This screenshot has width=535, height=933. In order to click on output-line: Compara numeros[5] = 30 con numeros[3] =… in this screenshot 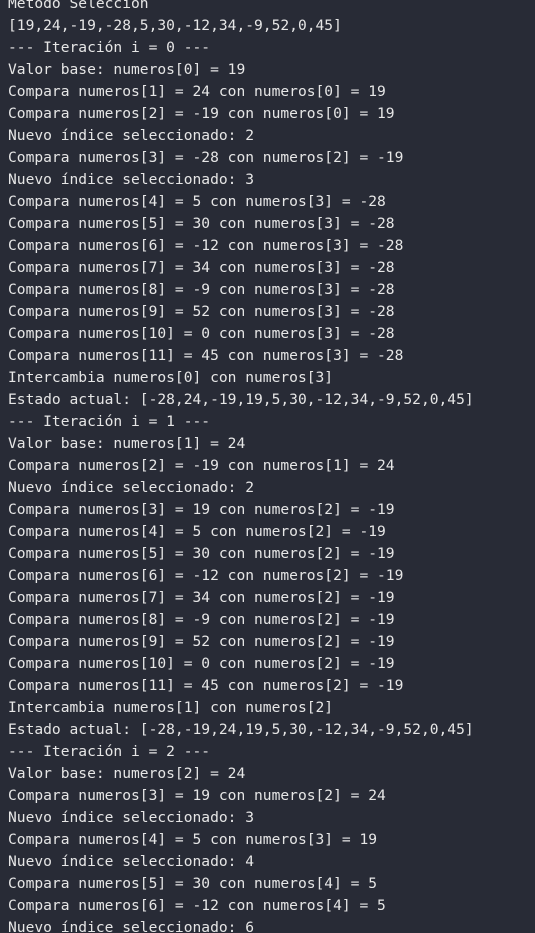, I will do `click(201, 223)`.